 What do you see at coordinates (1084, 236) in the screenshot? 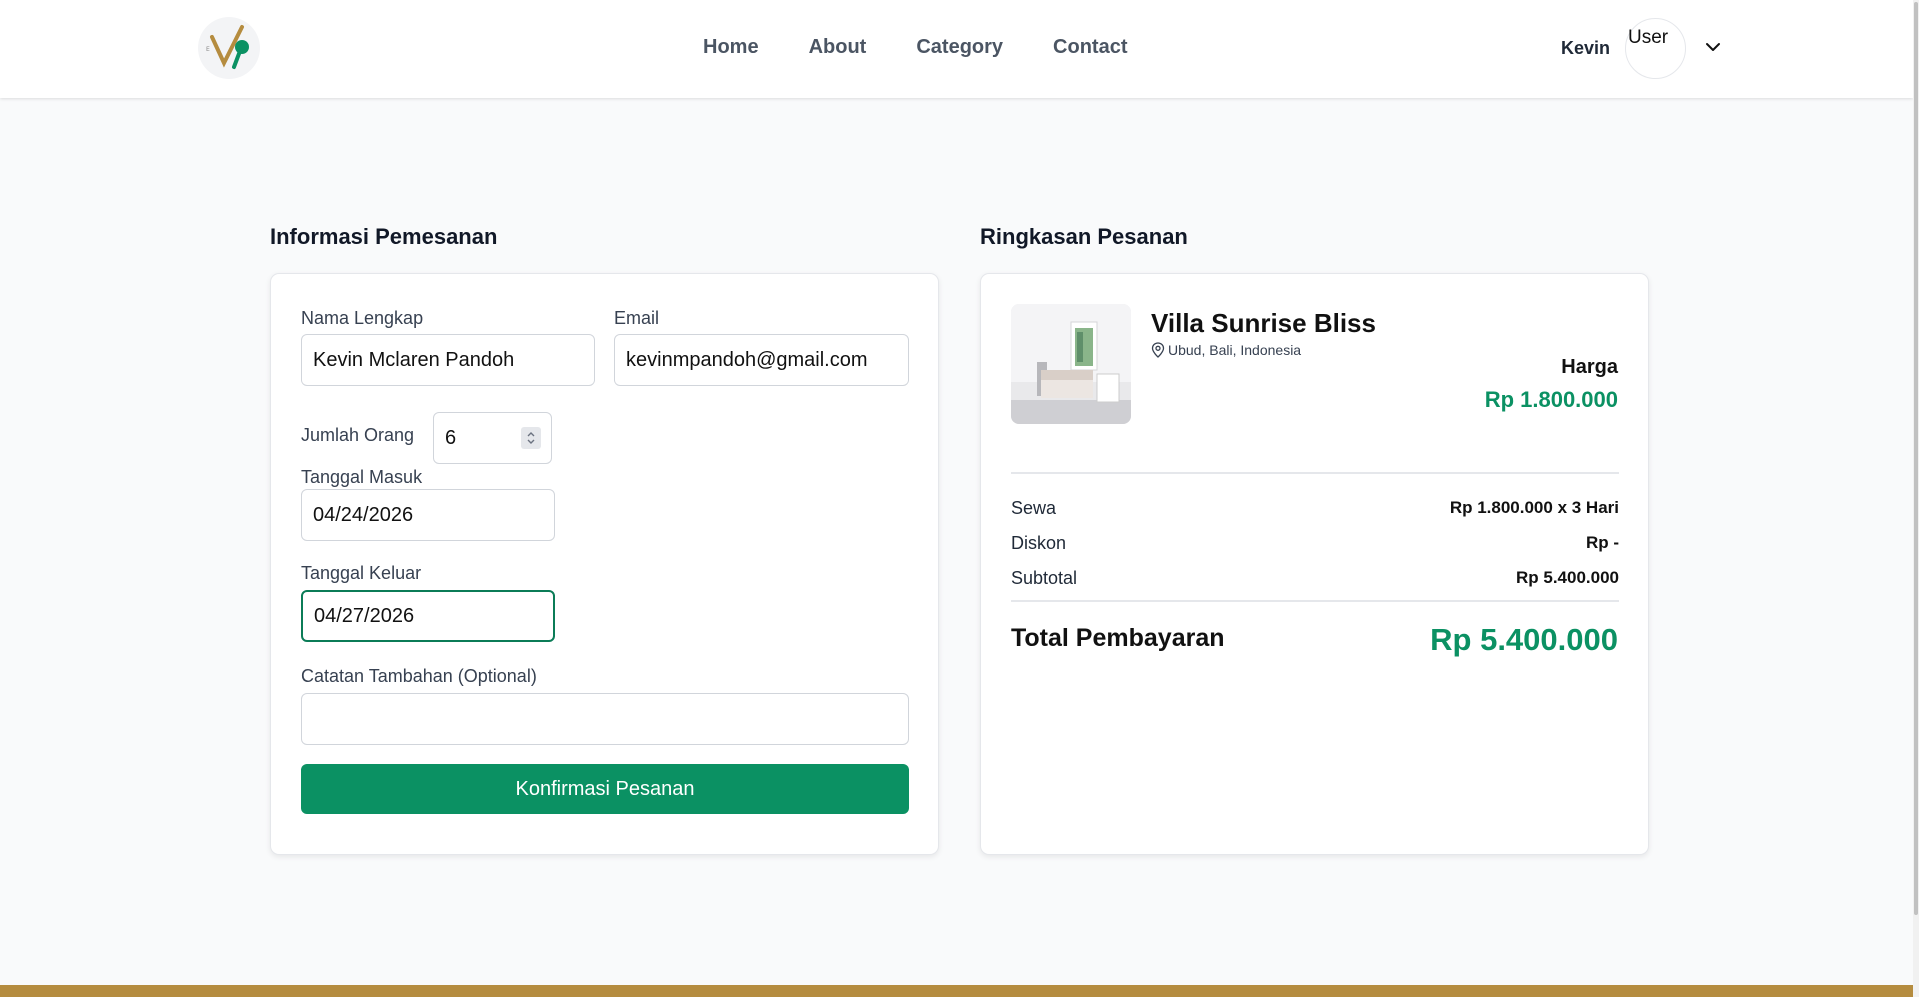
I see `order-summary-title: Ringkasan Pesanan` at bounding box center [1084, 236].